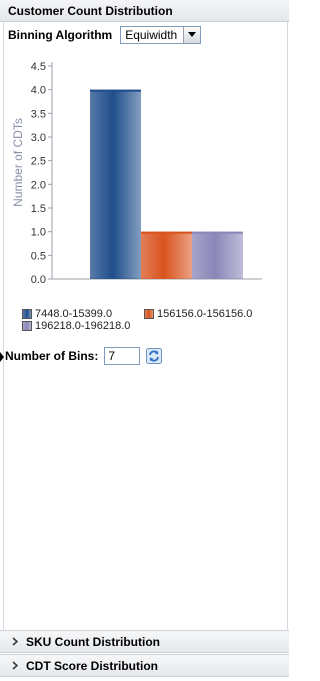 This screenshot has height=681, width=320. What do you see at coordinates (38, 280) in the screenshot?
I see `y-tick-label: 0.0` at bounding box center [38, 280].